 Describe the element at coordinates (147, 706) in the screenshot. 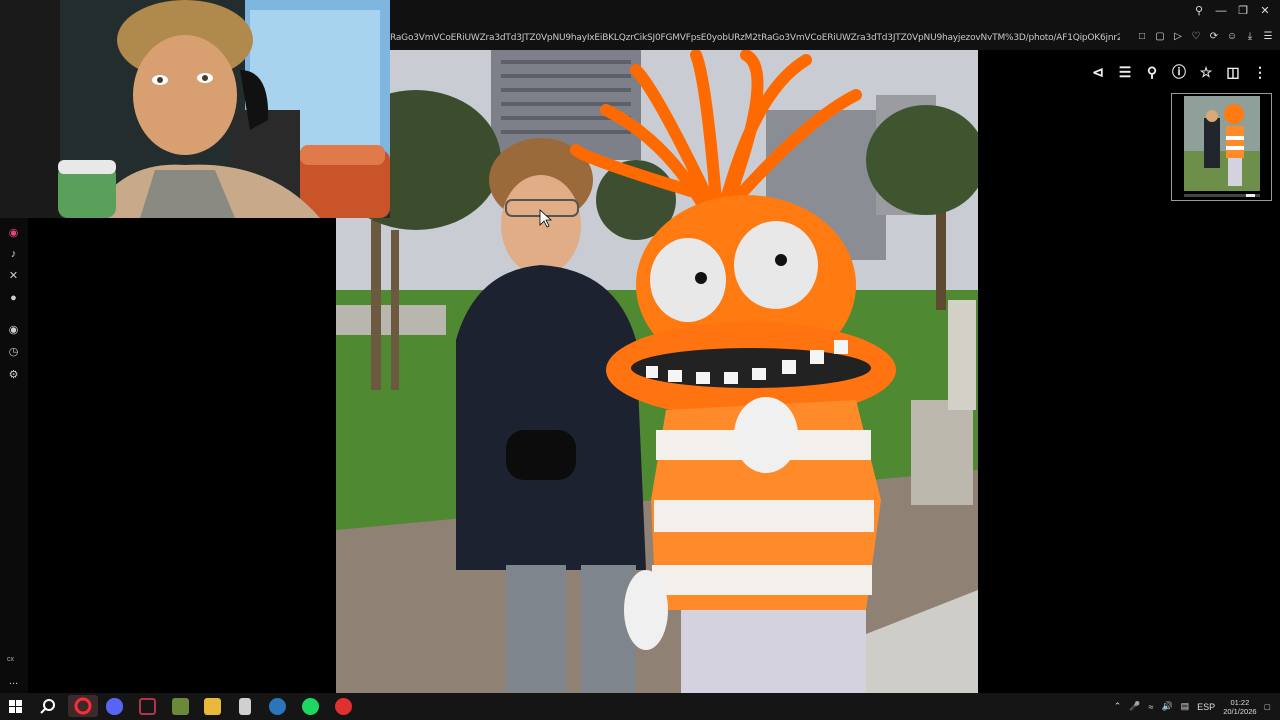

I see `vscode-icon` at that location.